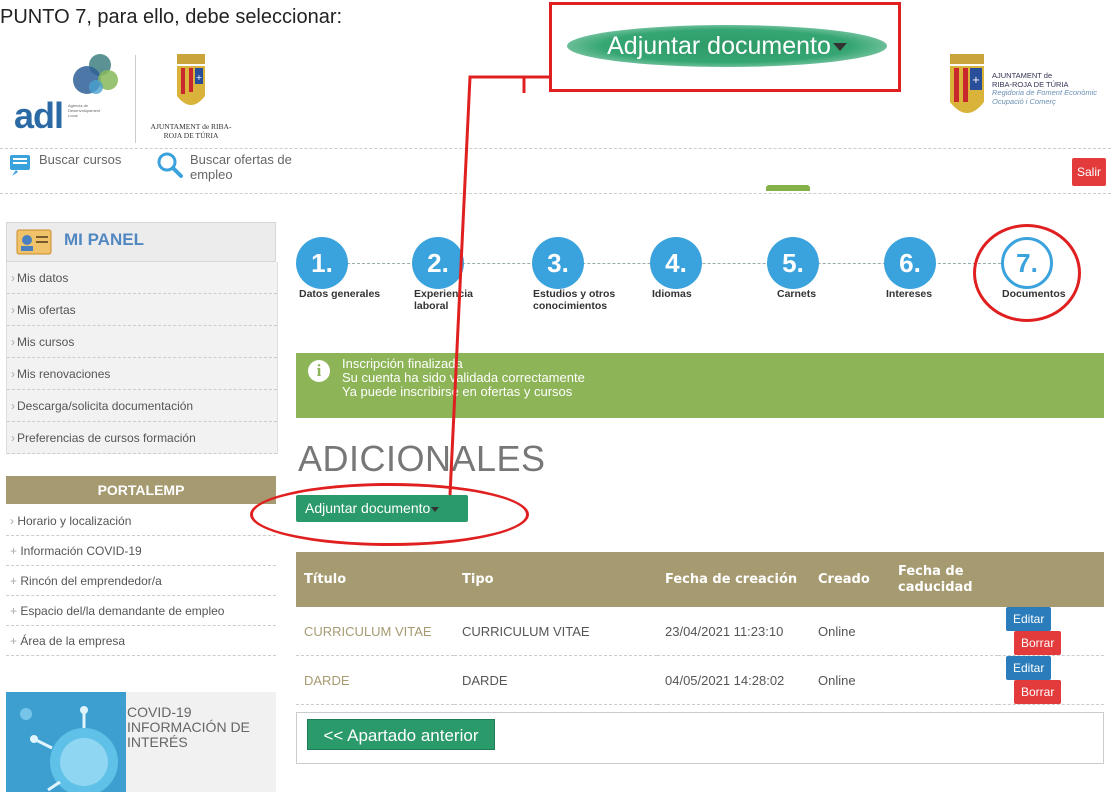 The image size is (1111, 797). I want to click on sidebar-item-mis-ofertas: › Mis ofertas, so click(142, 310).